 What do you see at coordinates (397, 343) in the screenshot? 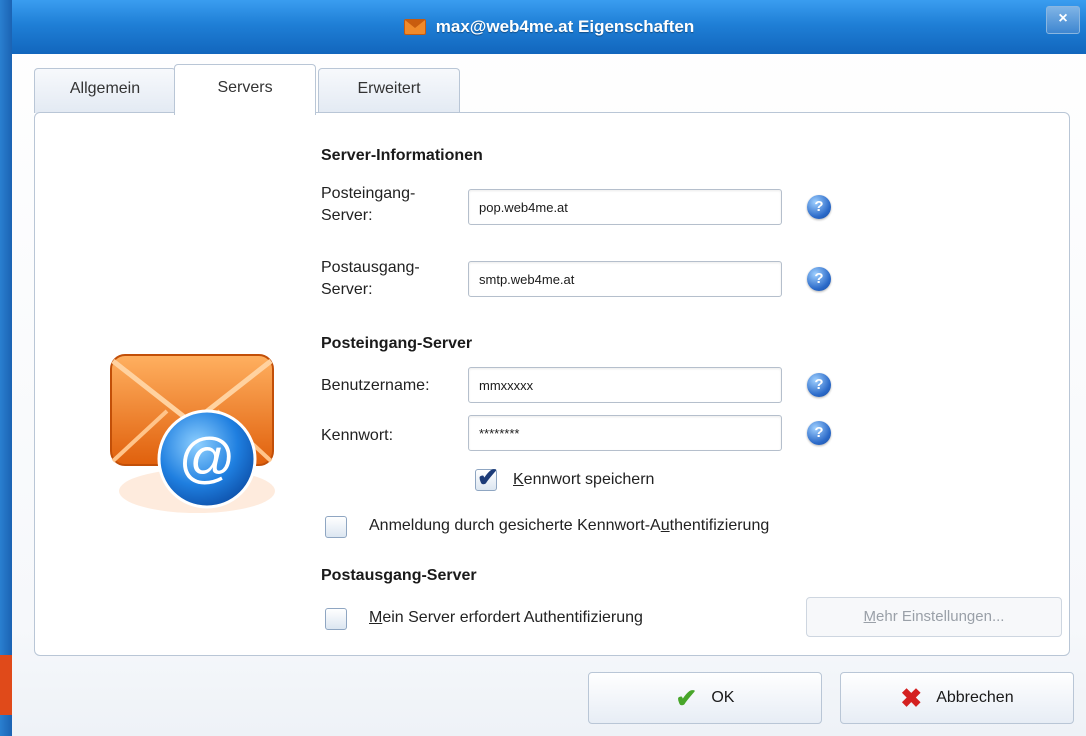
I see `incoming-server-heading: Posteingang-Server` at bounding box center [397, 343].